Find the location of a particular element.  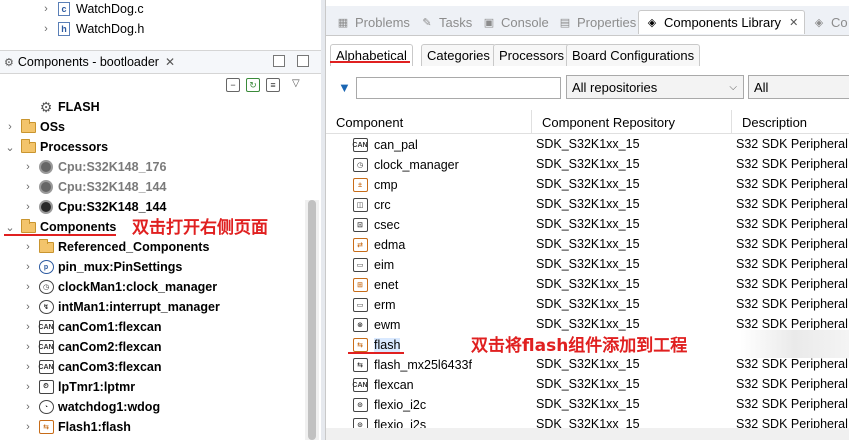

tree-item: › CAN canCom1:flexcan is located at coordinates (92, 327).